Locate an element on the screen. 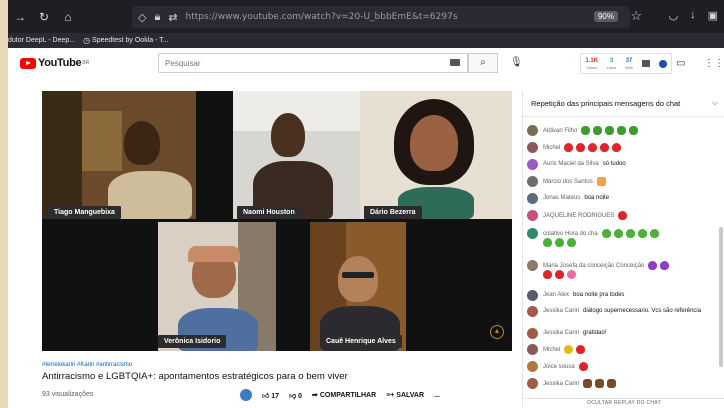 This screenshot has width=724, height=408. logo-text: YouTube is located at coordinates (60, 63).